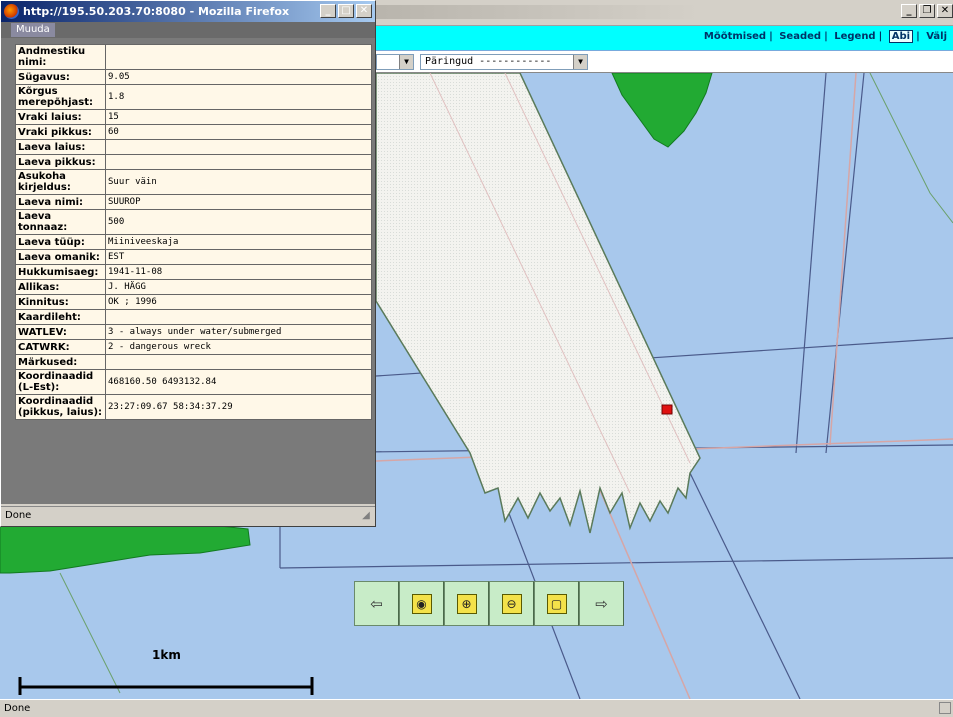  What do you see at coordinates (238, 182) in the screenshot?
I see `attribute-value: Suur väin` at bounding box center [238, 182].